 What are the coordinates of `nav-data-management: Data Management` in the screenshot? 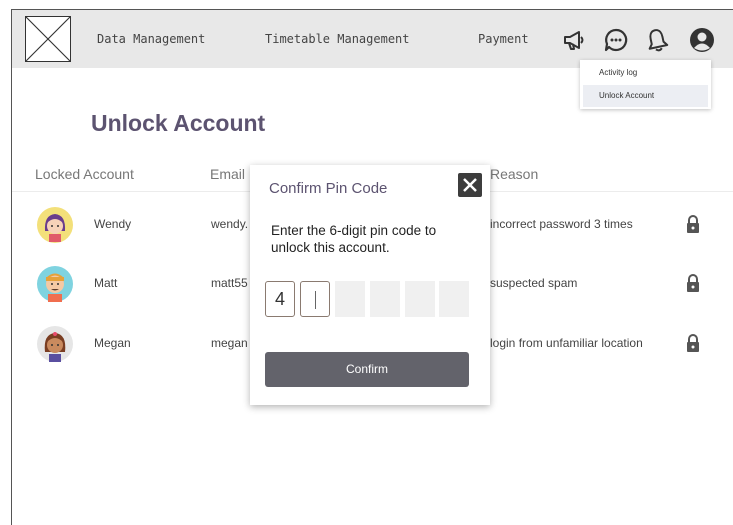 It's located at (151, 39).